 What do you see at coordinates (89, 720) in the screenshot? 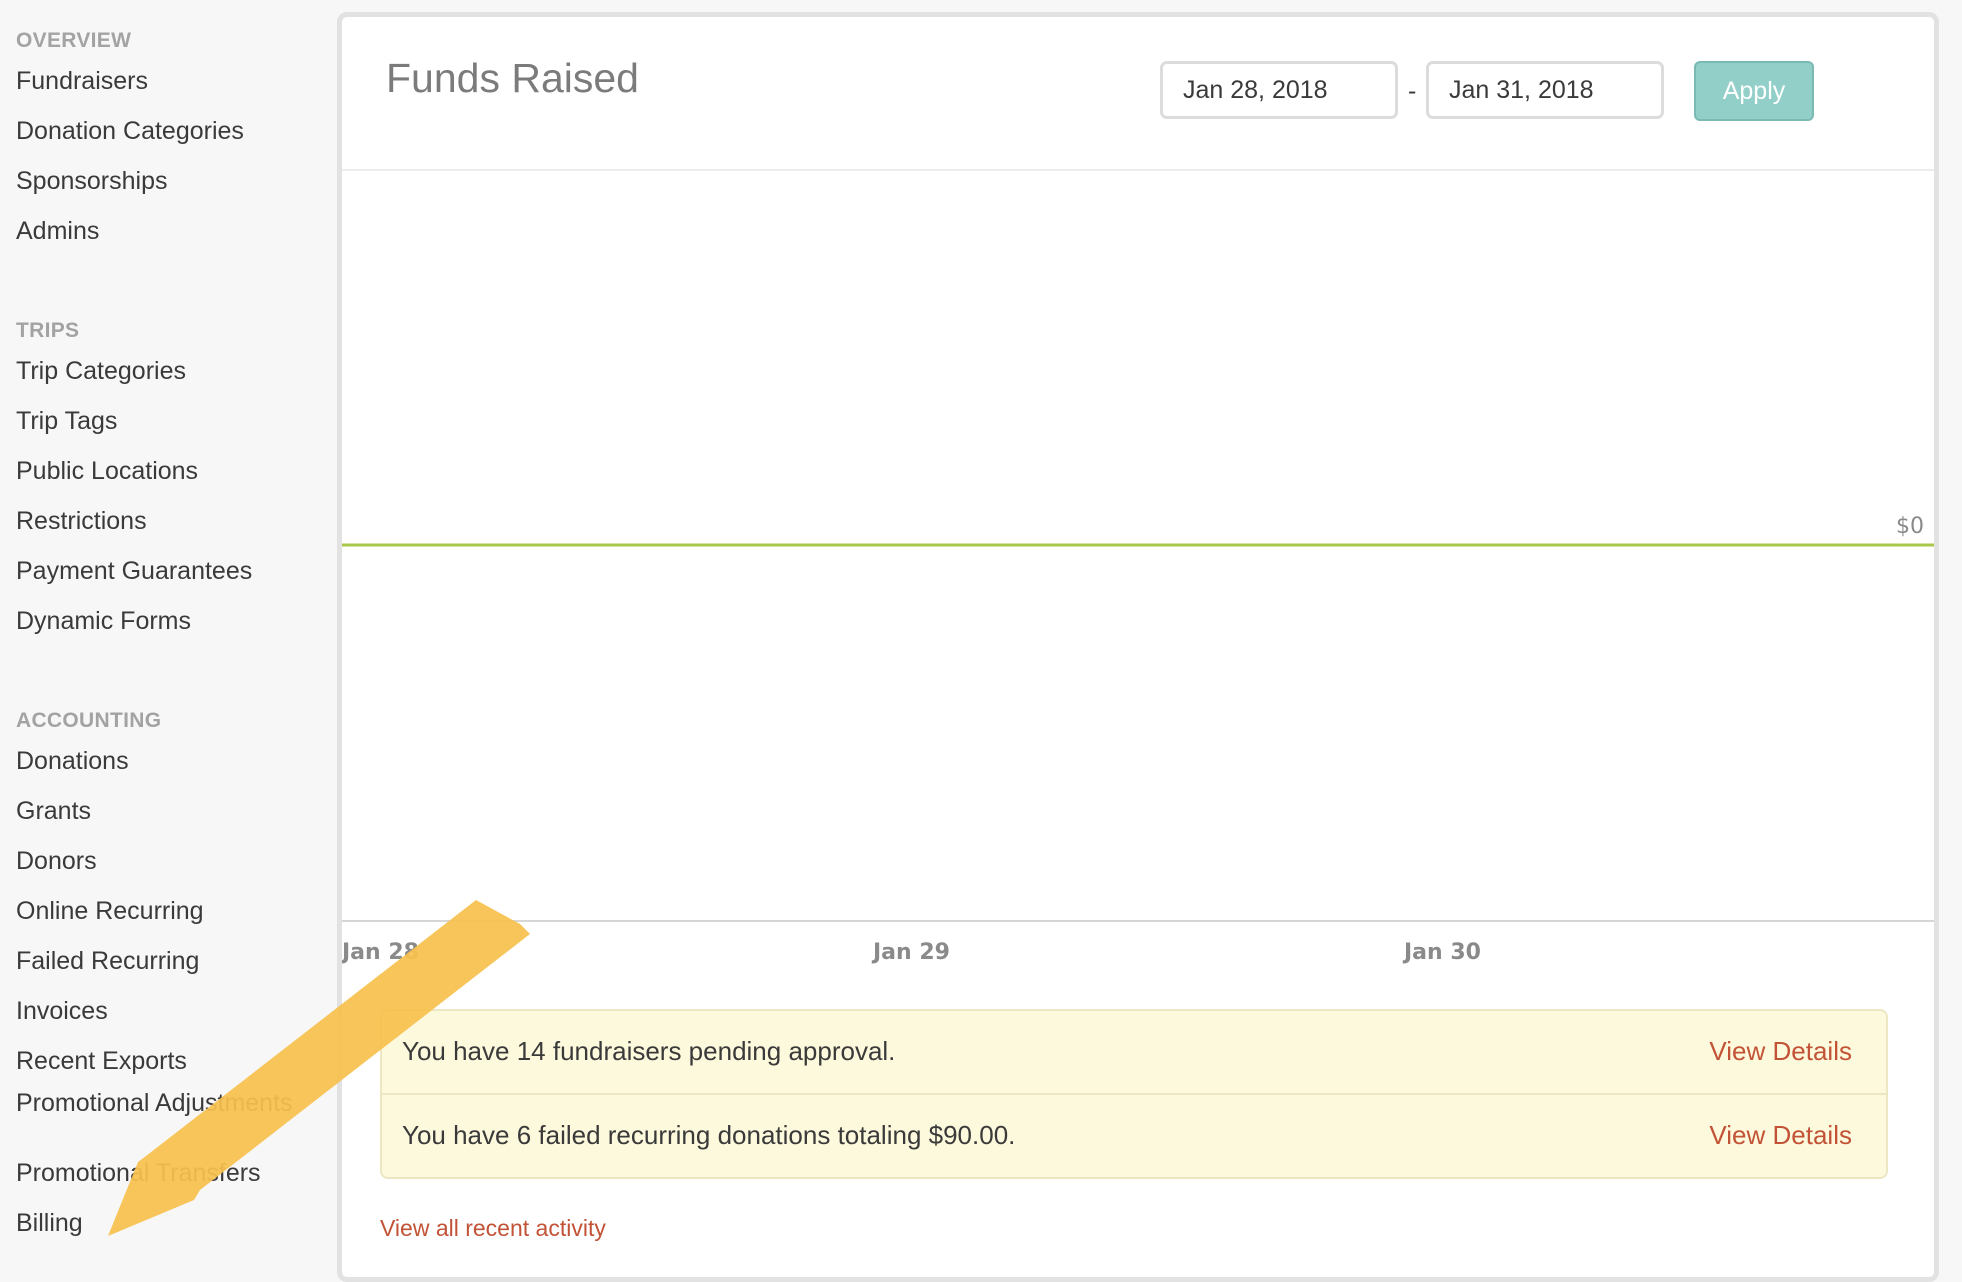
I see `section-title-accounting: ACCOUNTING` at bounding box center [89, 720].